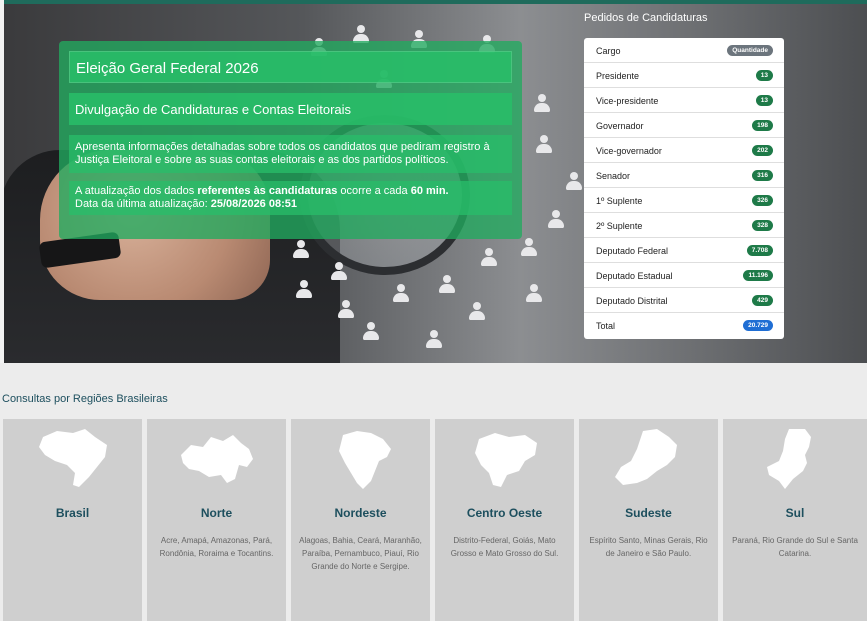 The height and width of the screenshot is (621, 867). What do you see at coordinates (684, 225) in the screenshot?
I see `table-row: 2º Suplente 328` at bounding box center [684, 225].